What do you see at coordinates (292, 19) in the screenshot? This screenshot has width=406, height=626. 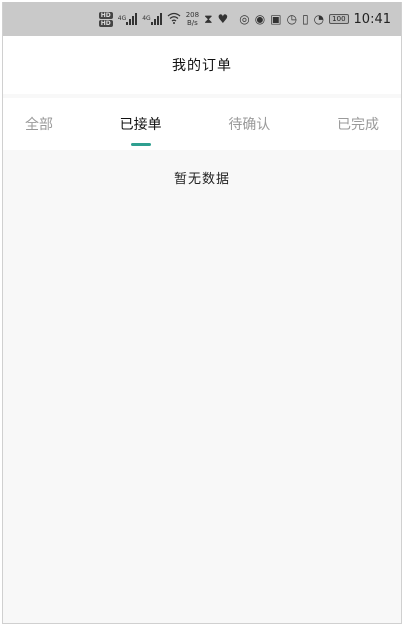 I see `alarm-icon: ◷` at bounding box center [292, 19].